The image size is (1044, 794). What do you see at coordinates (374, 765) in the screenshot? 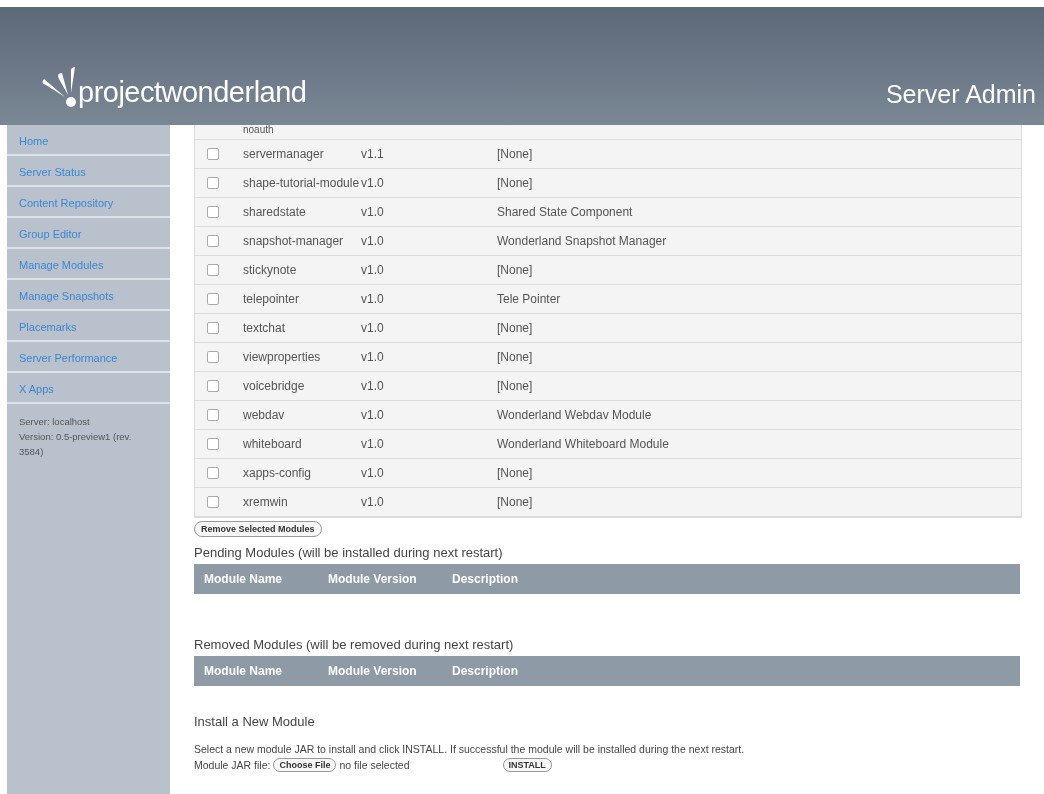
I see `file-status: no file selected` at bounding box center [374, 765].